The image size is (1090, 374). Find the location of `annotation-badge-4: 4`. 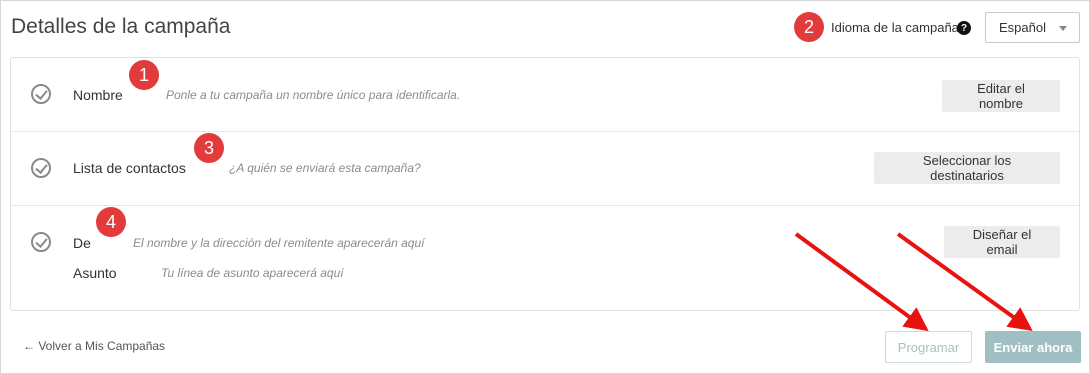

annotation-badge-4: 4 is located at coordinates (111, 222).